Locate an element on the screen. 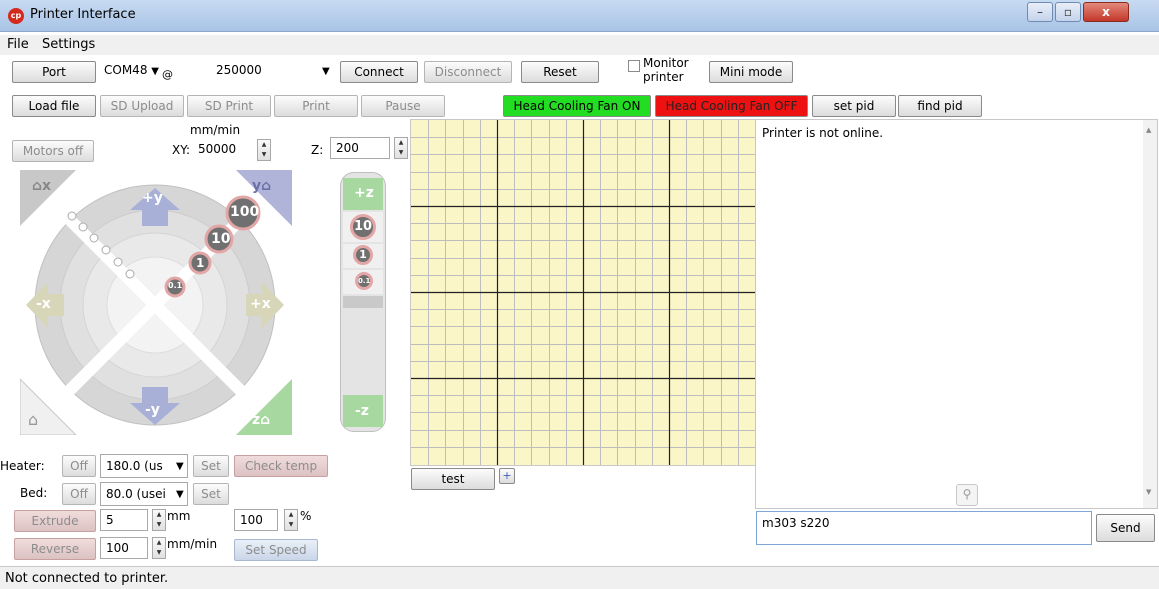 This screenshot has width=1159, height=589. scroll-down-icon: ▼ is located at coordinates (1149, 492).